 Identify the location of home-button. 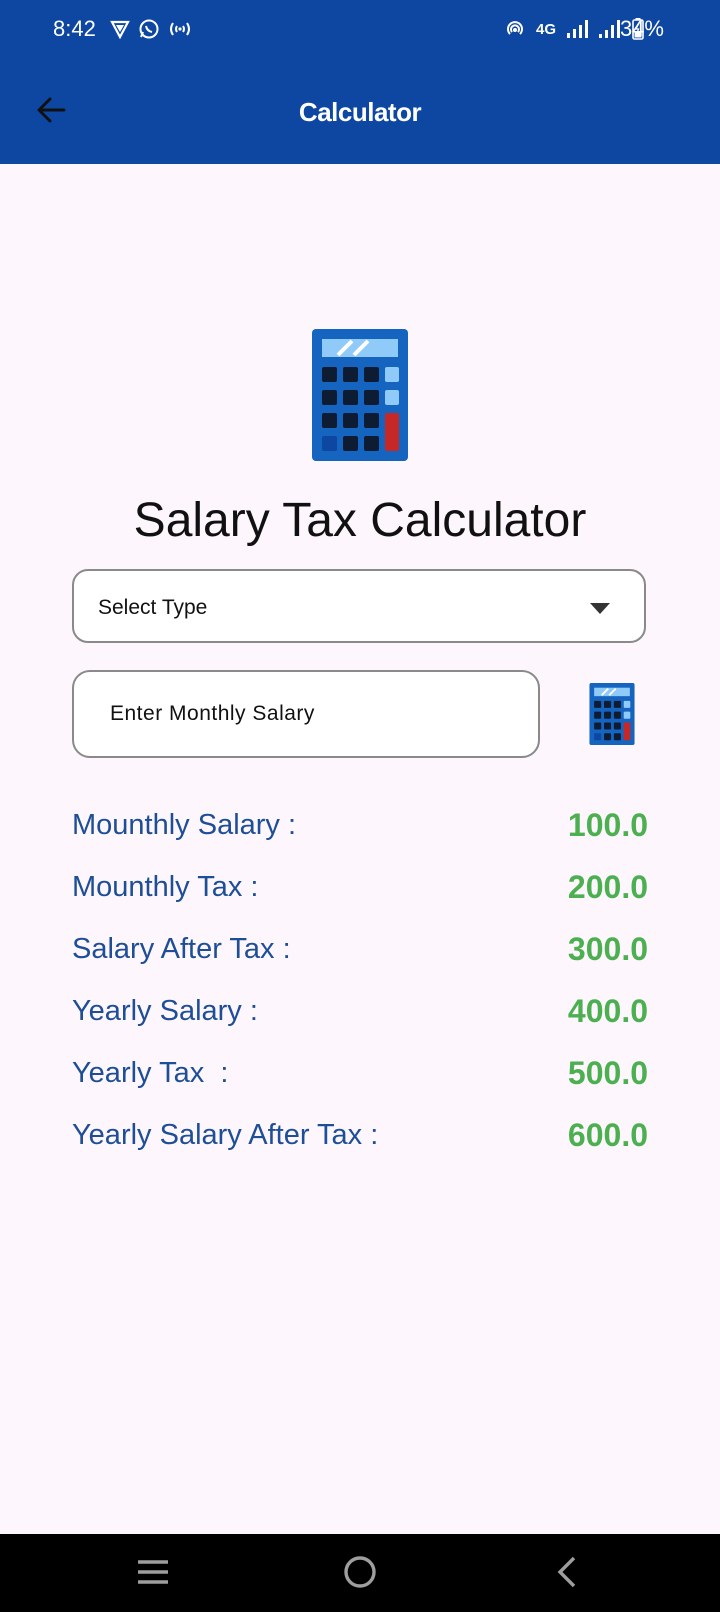
(360, 1574).